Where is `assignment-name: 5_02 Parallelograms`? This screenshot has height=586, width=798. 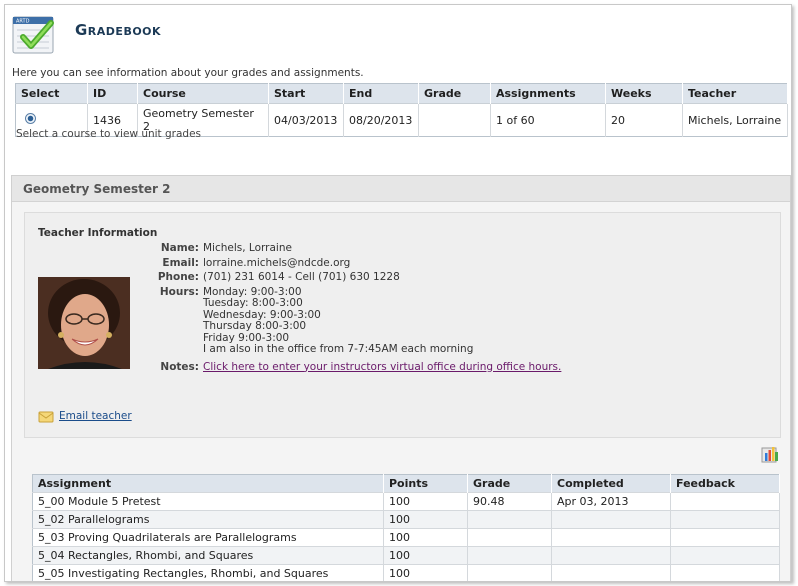
assignment-name: 5_02 Parallelograms is located at coordinates (208, 519).